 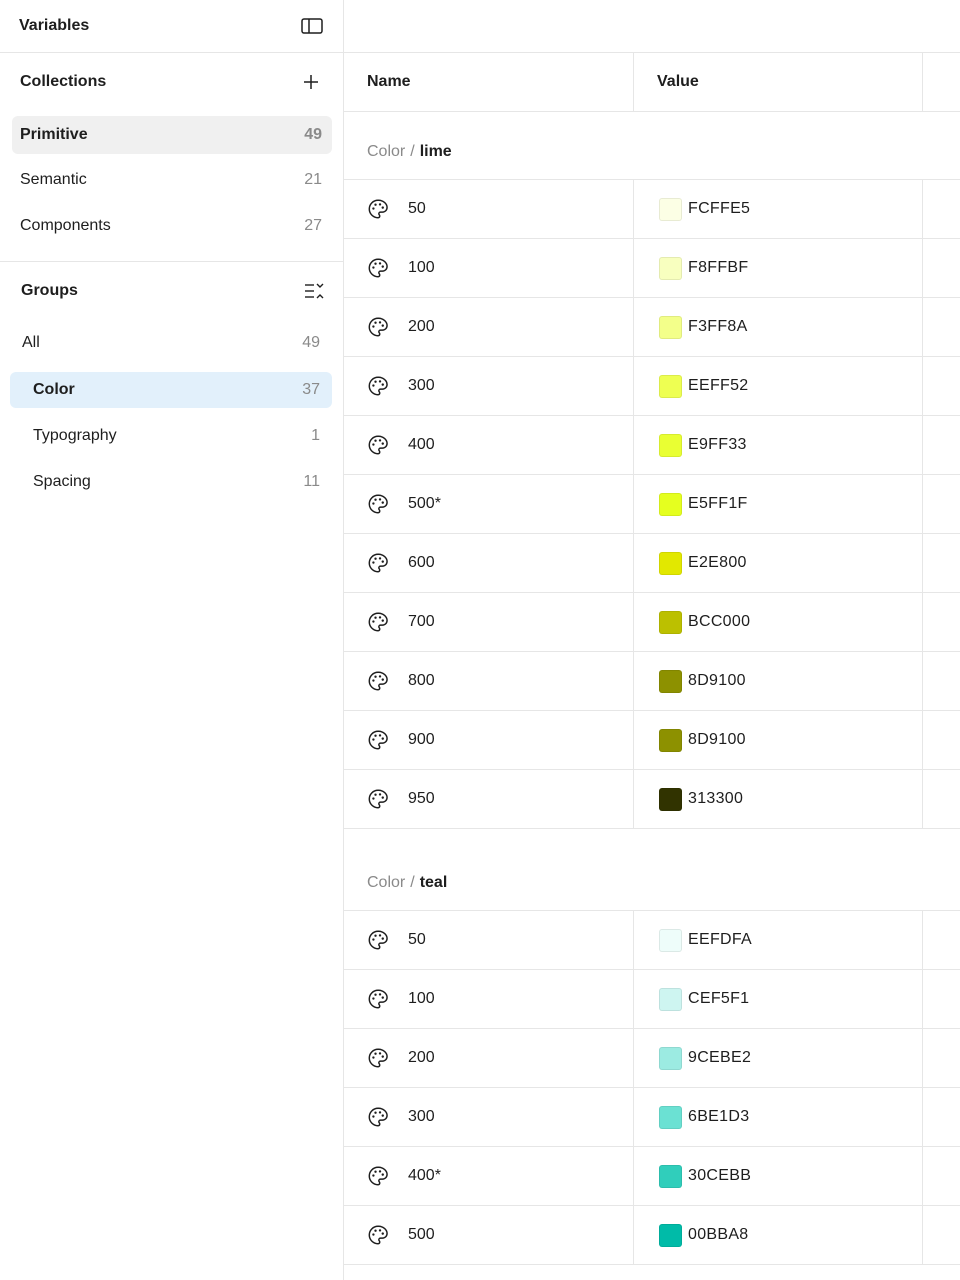 I want to click on add-collection-button, so click(x=311, y=82).